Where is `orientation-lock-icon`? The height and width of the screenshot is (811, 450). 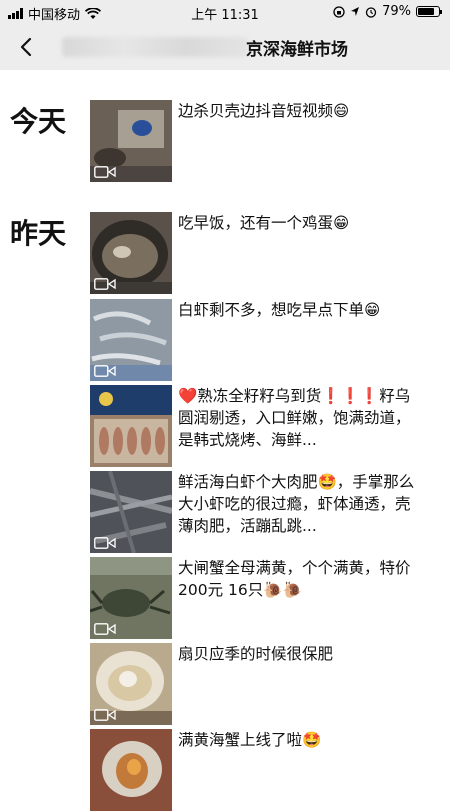 orientation-lock-icon is located at coordinates (339, 11).